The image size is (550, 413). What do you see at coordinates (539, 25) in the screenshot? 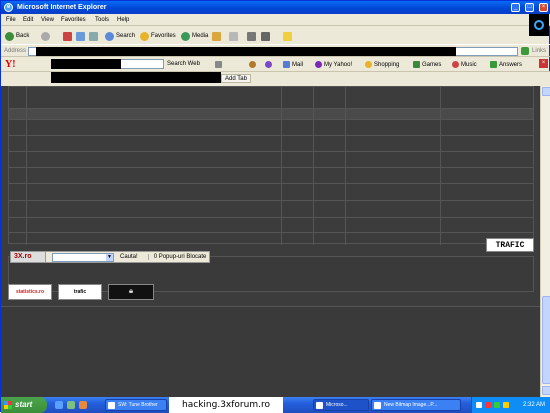
I see `ie-throbber-icon` at bounding box center [539, 25].